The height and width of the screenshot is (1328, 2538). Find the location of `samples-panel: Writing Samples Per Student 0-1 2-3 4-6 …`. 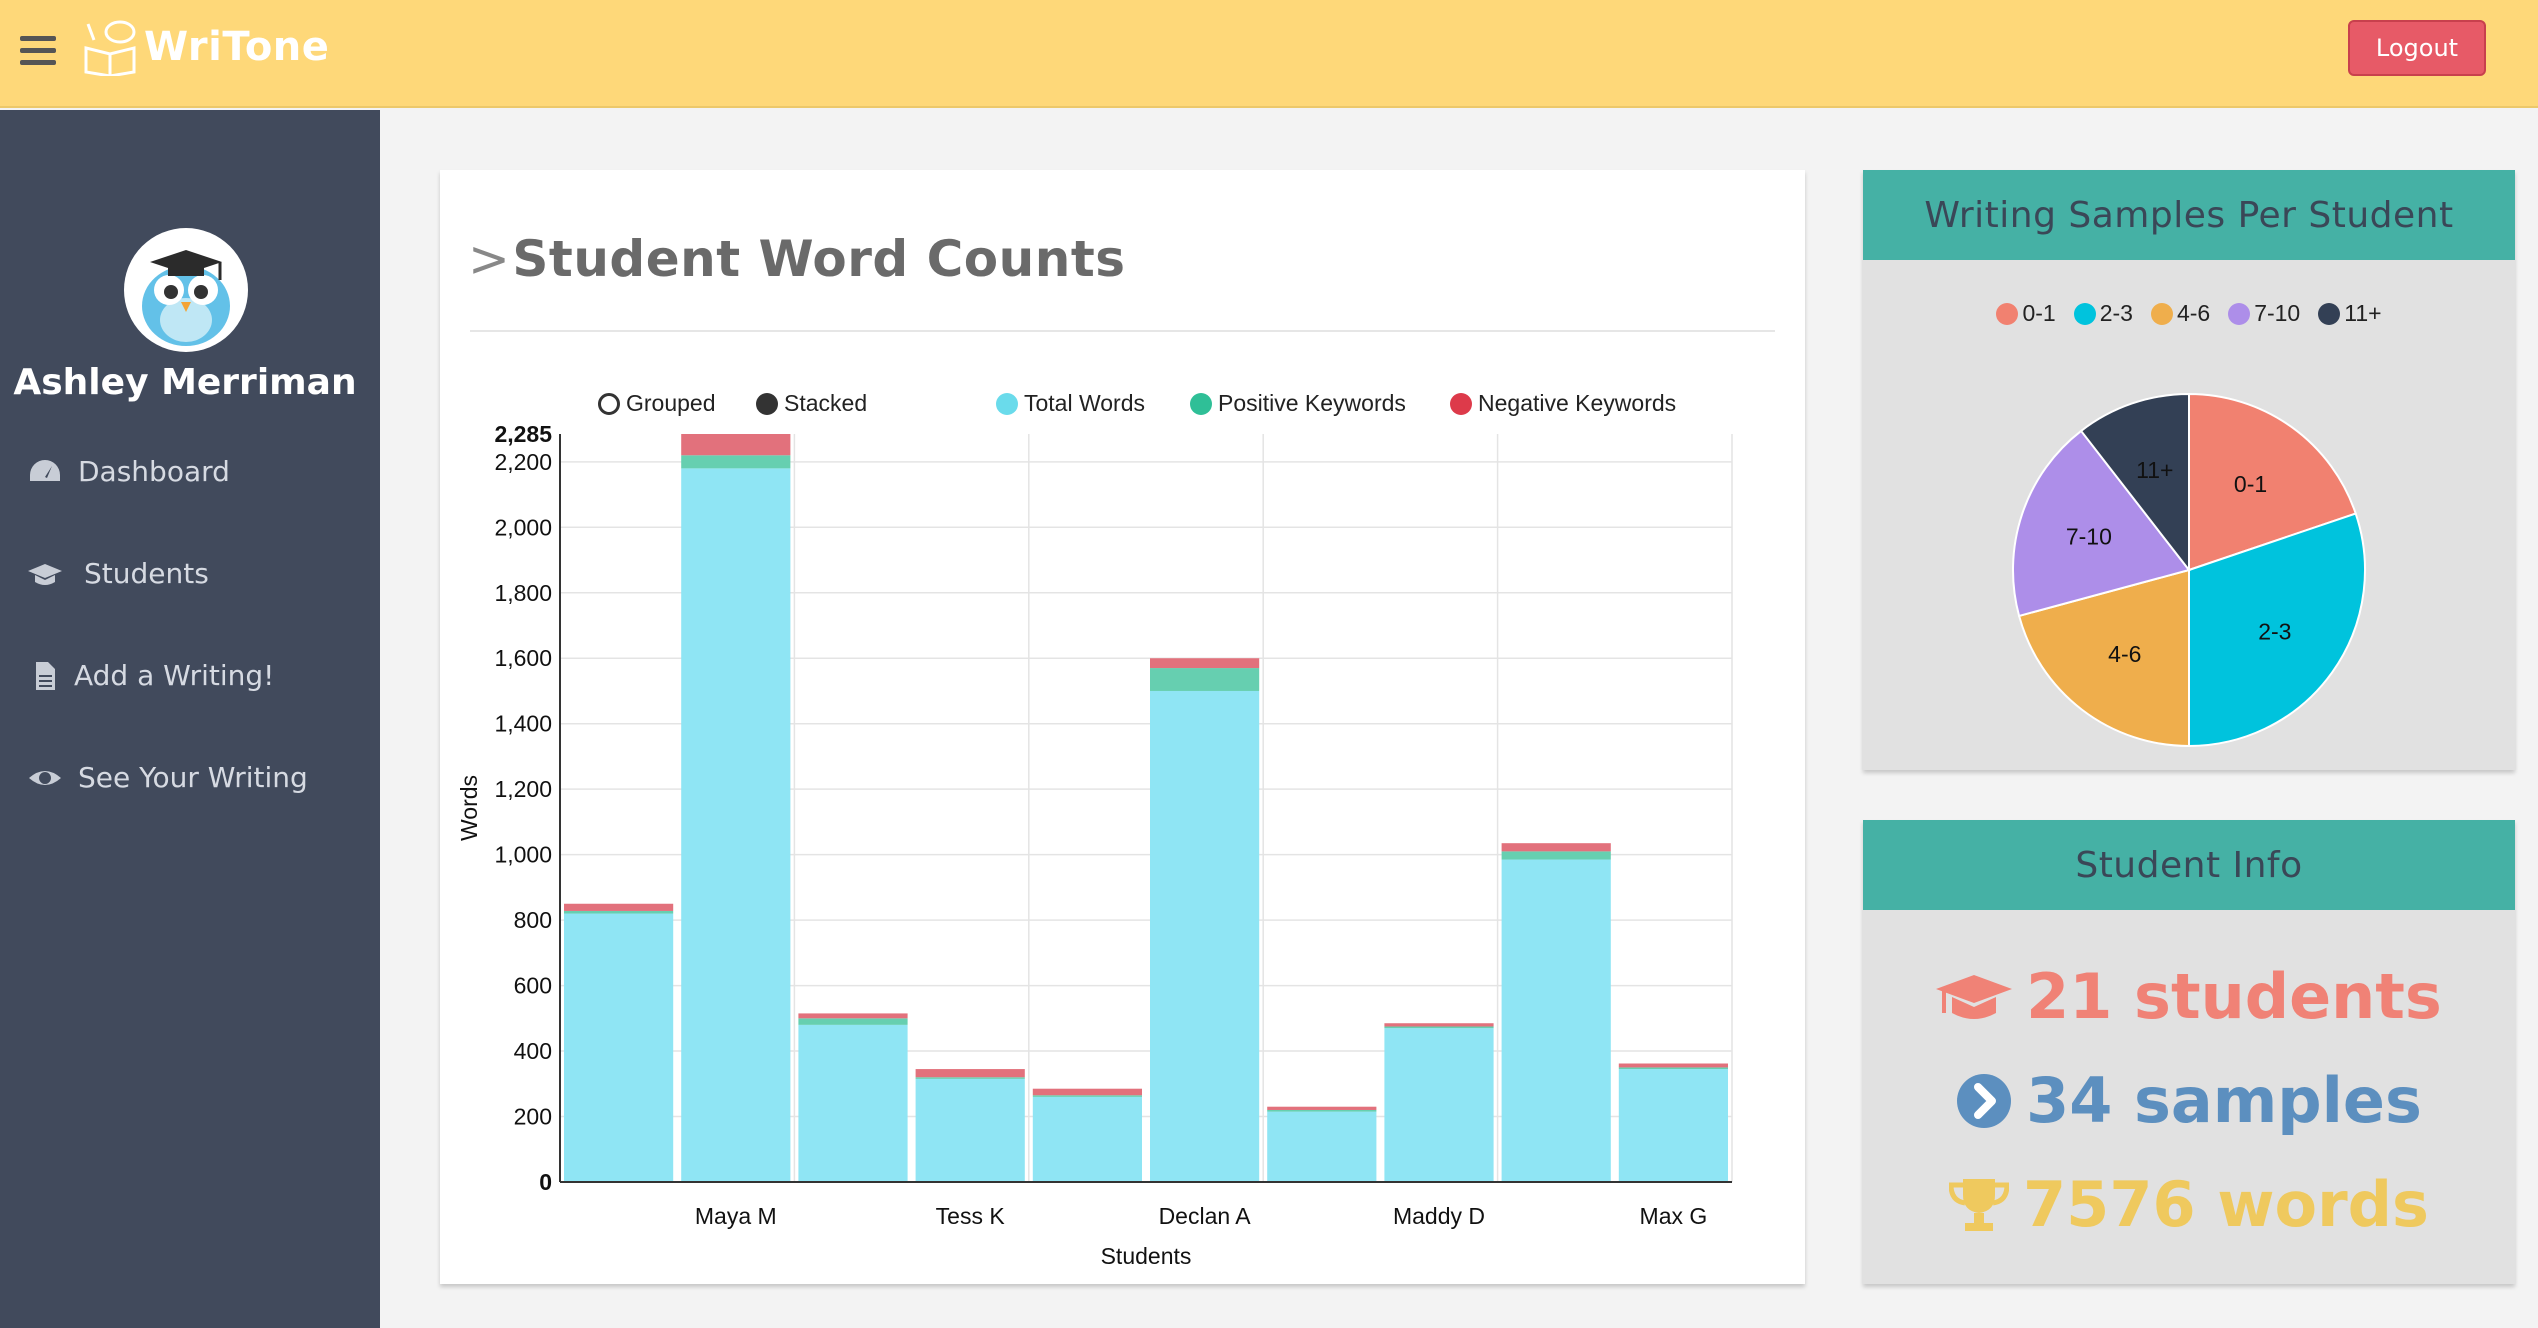

samples-panel: Writing Samples Per Student 0-1 2-3 4-6 … is located at coordinates (2189, 470).